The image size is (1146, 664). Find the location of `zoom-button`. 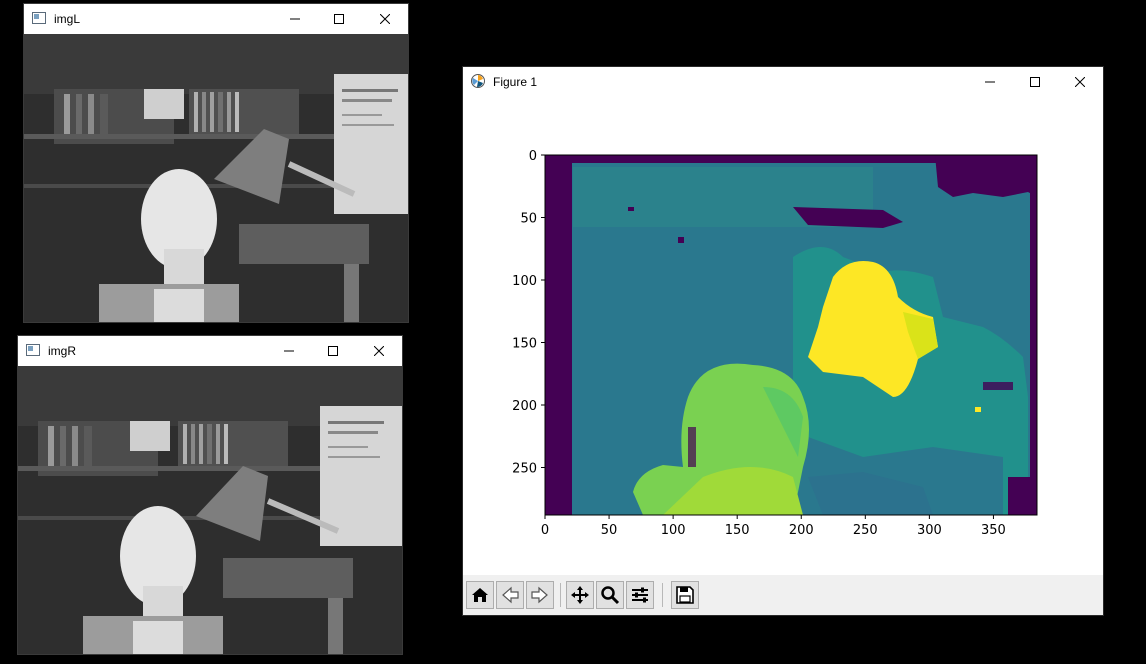

zoom-button is located at coordinates (610, 595).